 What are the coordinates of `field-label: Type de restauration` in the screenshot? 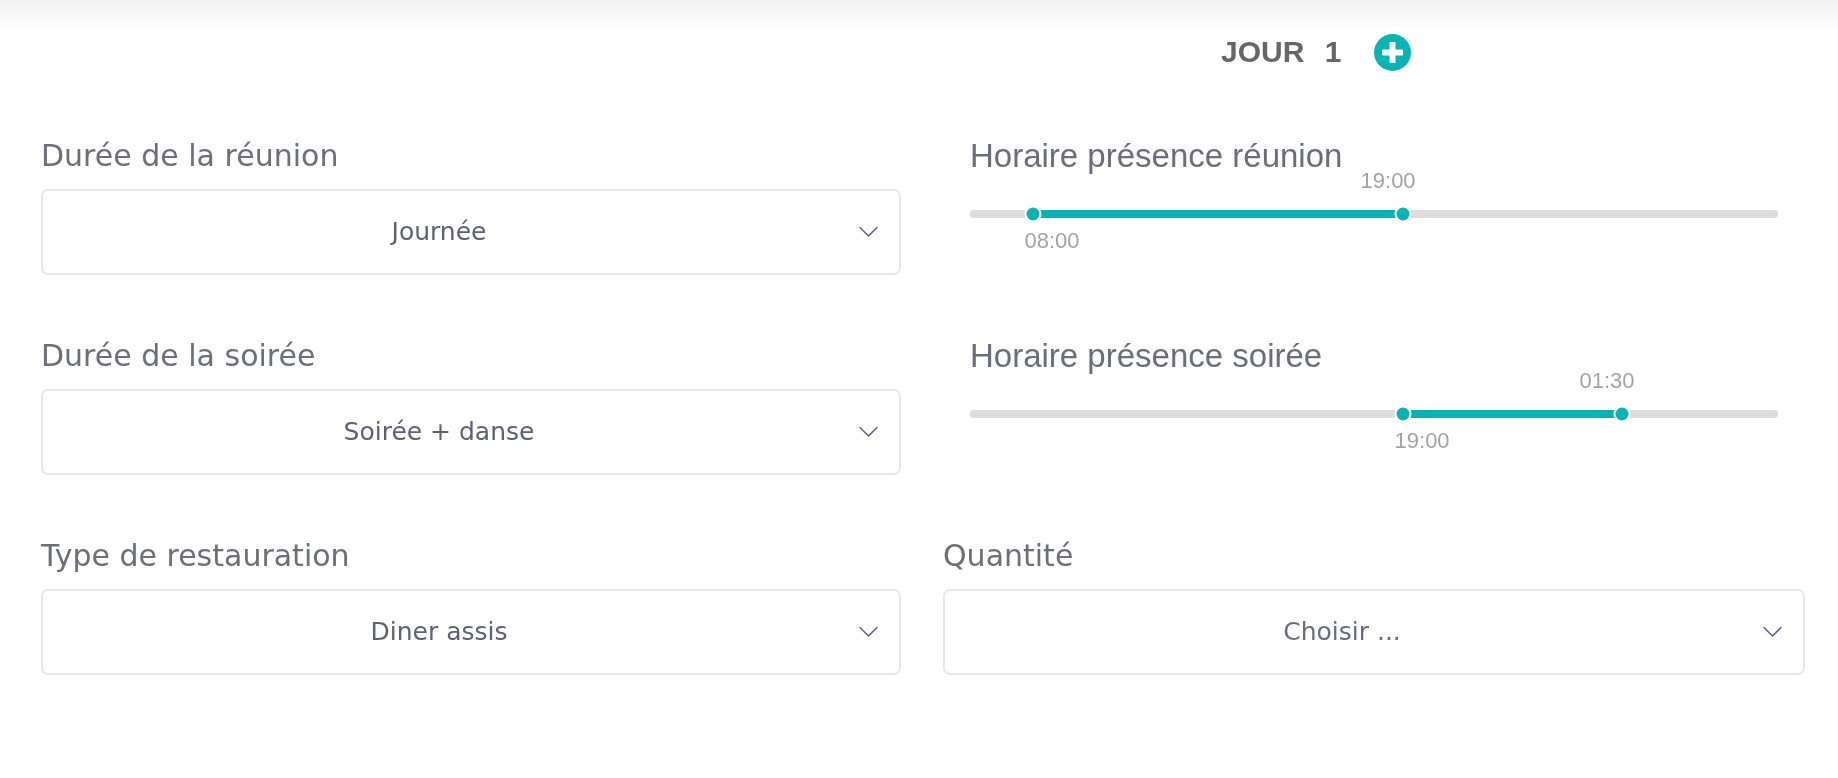 It's located at (195, 556).